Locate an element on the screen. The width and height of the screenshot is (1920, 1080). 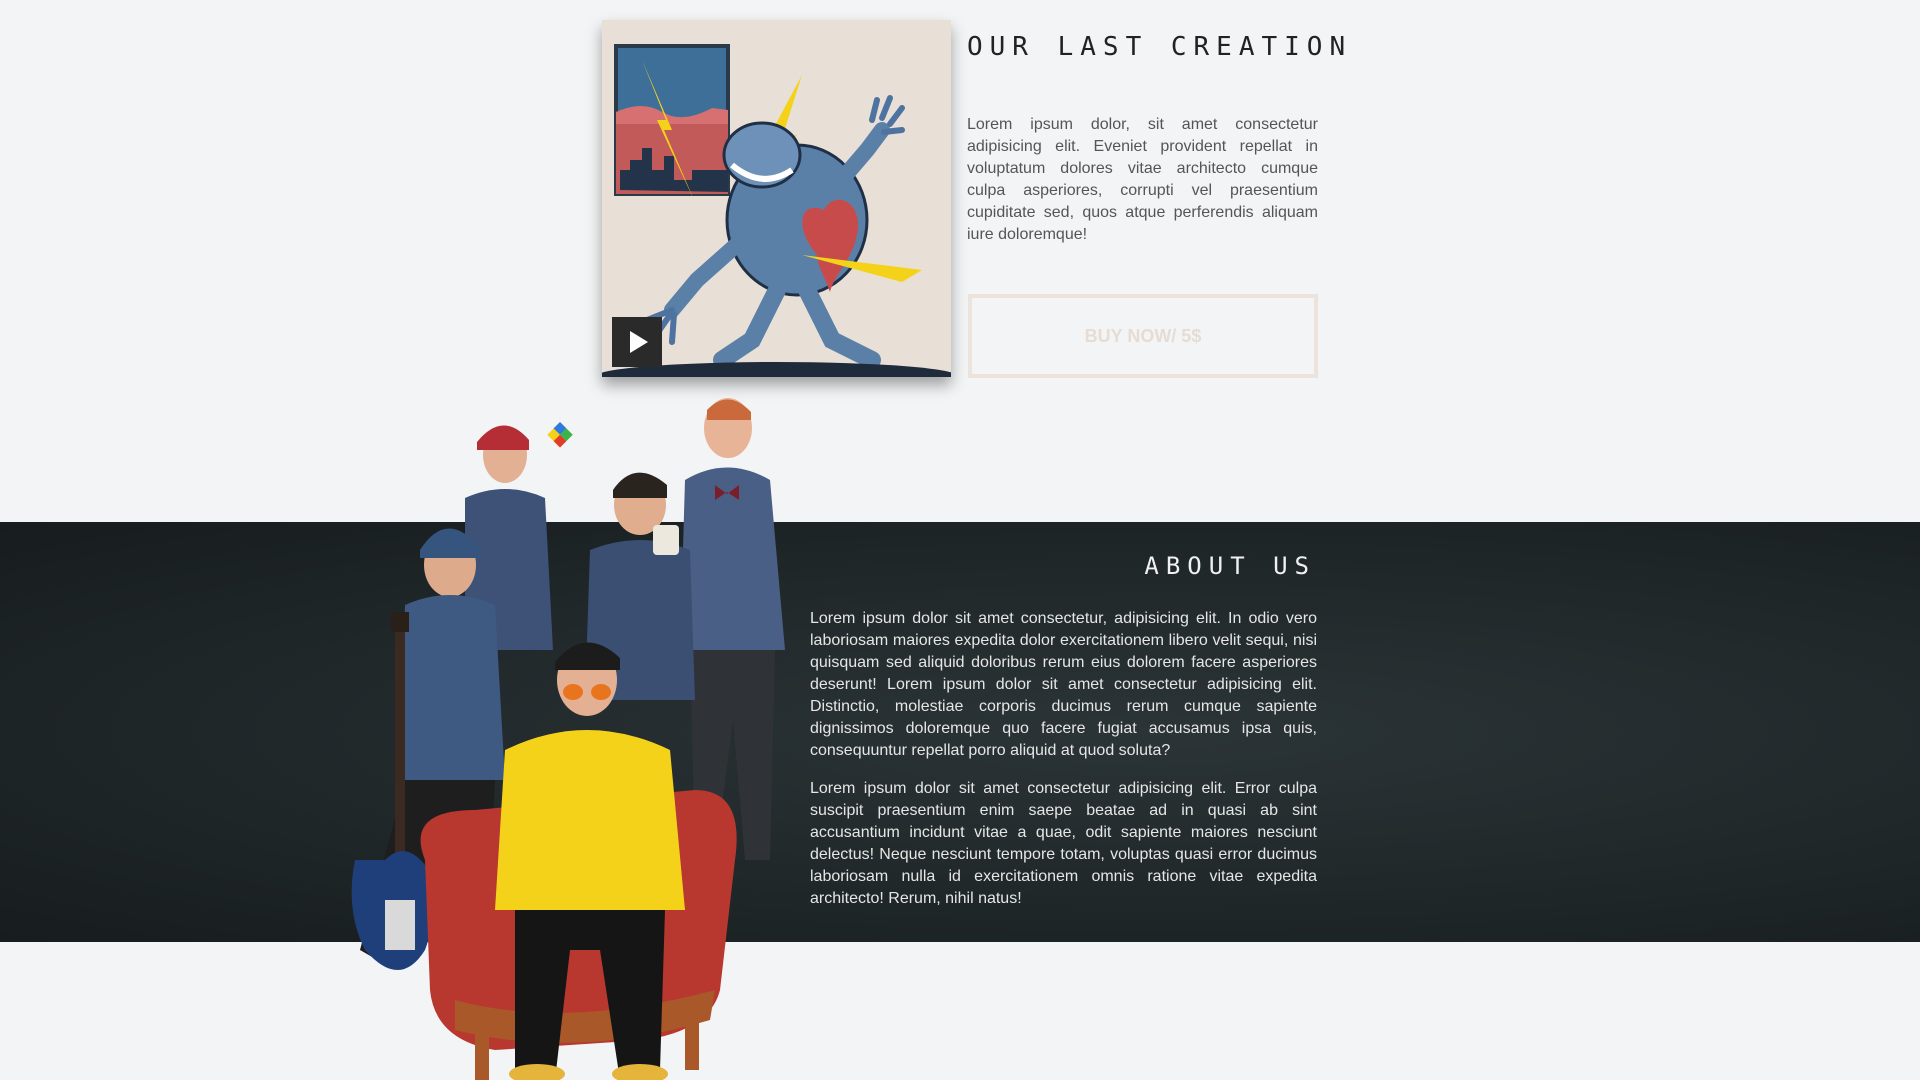
band-photo is located at coordinates (568, 739).